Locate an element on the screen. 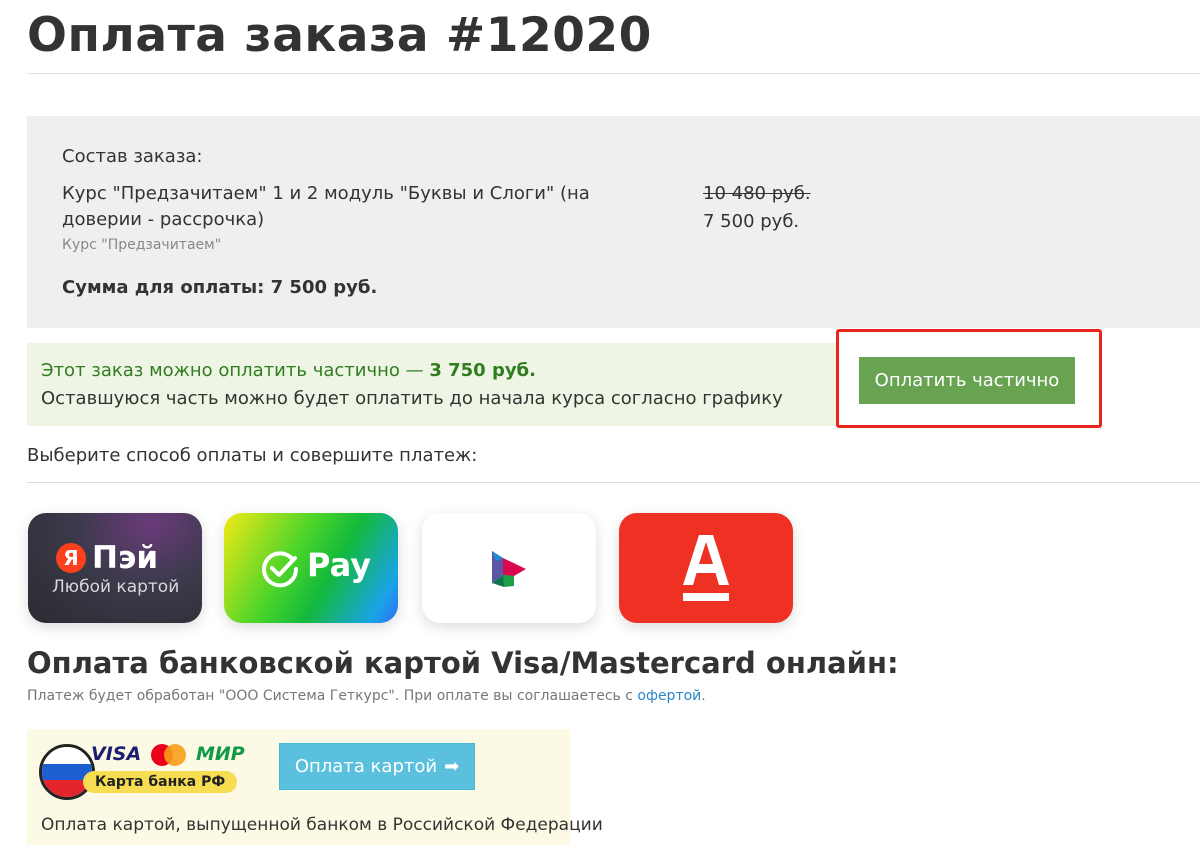 Image resolution: width=1200 pixels, height=858 pixels. methods-divider is located at coordinates (613, 482).